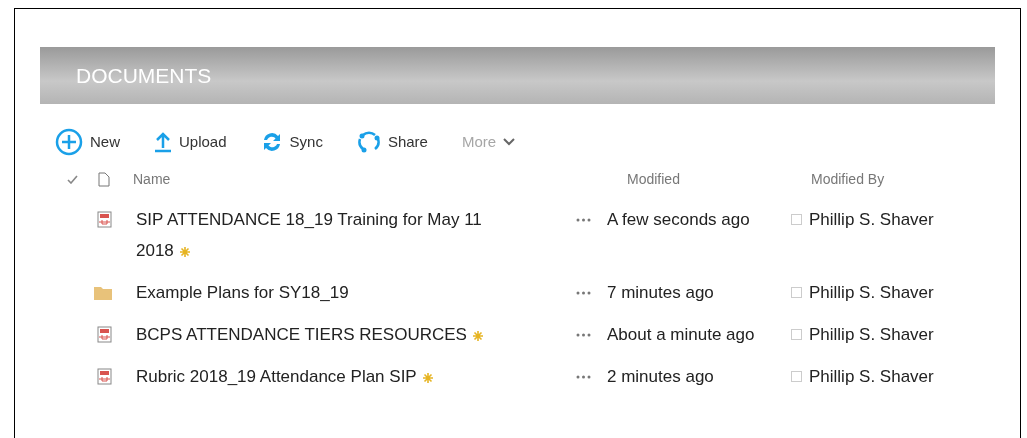  What do you see at coordinates (509, 142) in the screenshot?
I see `chevron-down-icon` at bounding box center [509, 142].